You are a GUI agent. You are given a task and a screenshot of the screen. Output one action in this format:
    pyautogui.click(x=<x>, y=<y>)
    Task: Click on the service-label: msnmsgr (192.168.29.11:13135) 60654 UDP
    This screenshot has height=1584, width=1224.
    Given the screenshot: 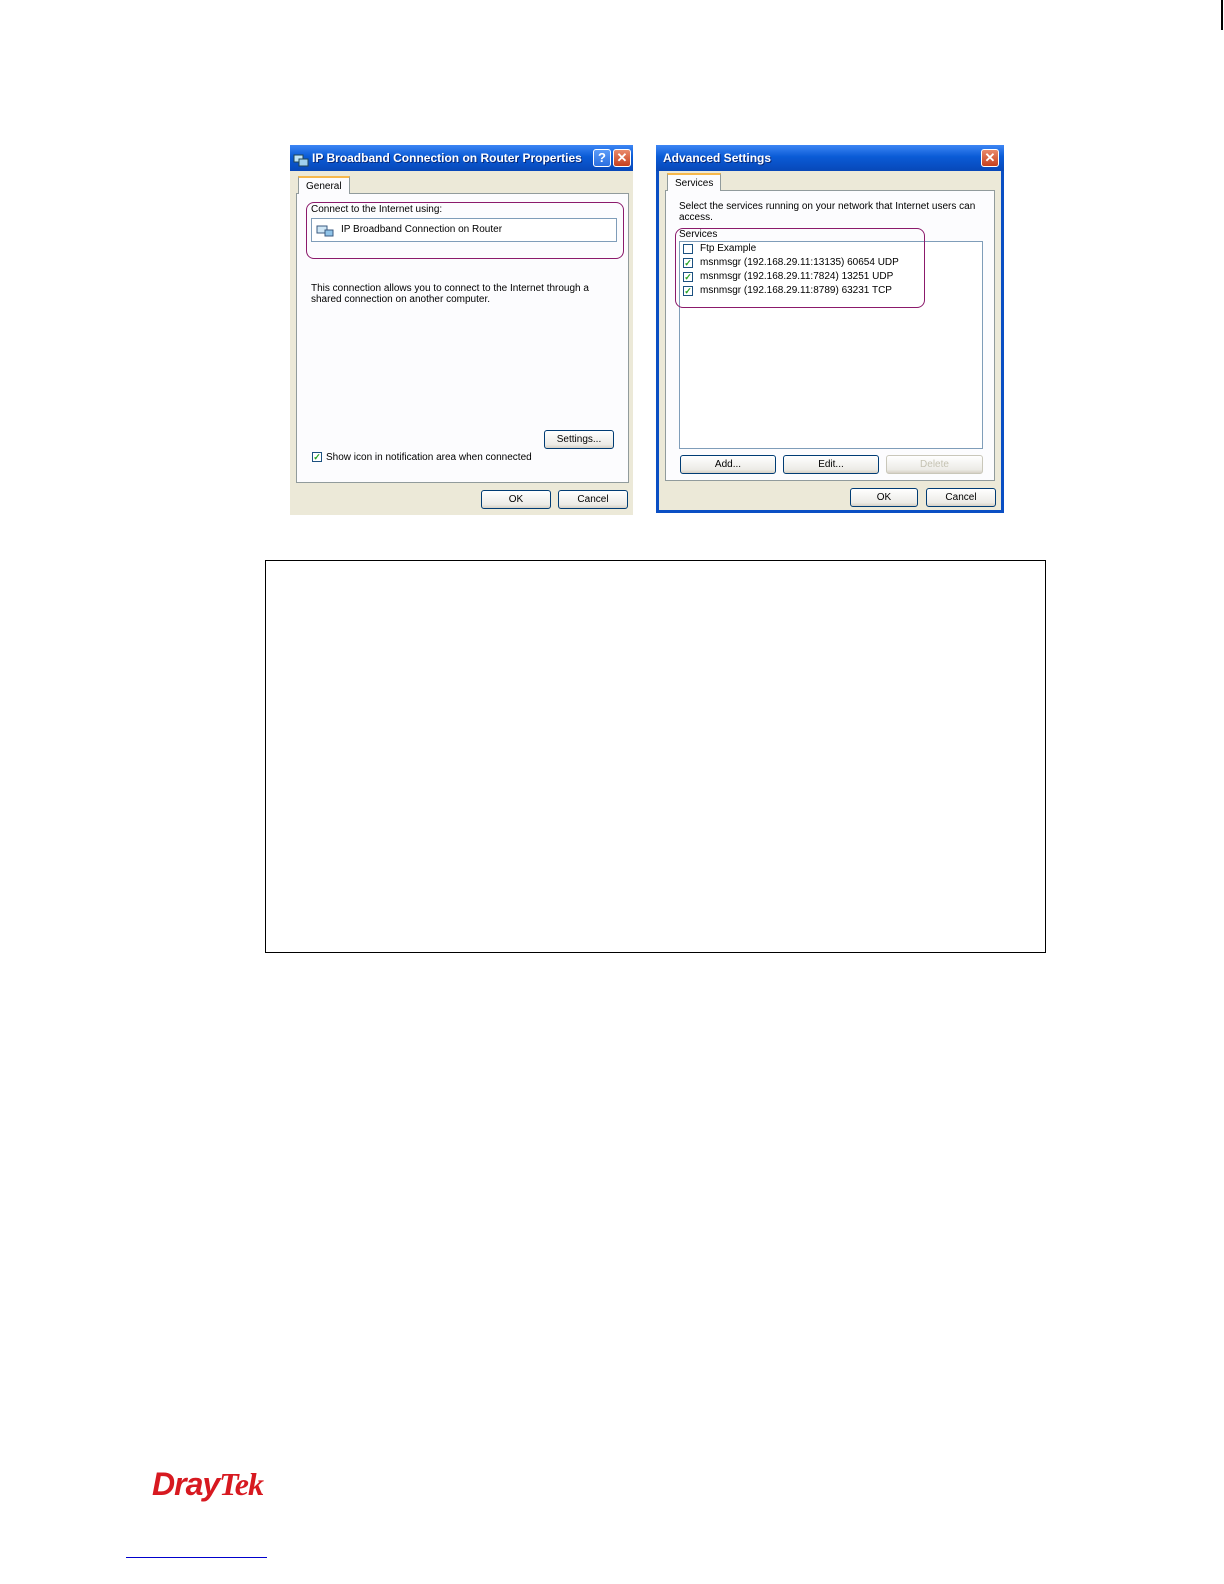 What is the action you would take?
    pyautogui.click(x=799, y=262)
    